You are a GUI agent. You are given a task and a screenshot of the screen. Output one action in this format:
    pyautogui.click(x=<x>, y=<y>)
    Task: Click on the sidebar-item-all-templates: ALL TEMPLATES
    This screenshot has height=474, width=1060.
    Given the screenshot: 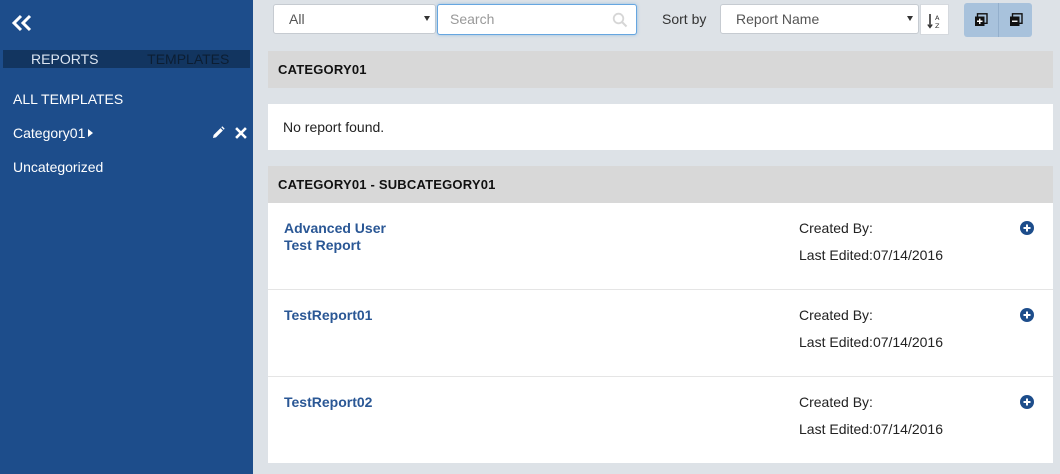 What is the action you would take?
    pyautogui.click(x=68, y=99)
    